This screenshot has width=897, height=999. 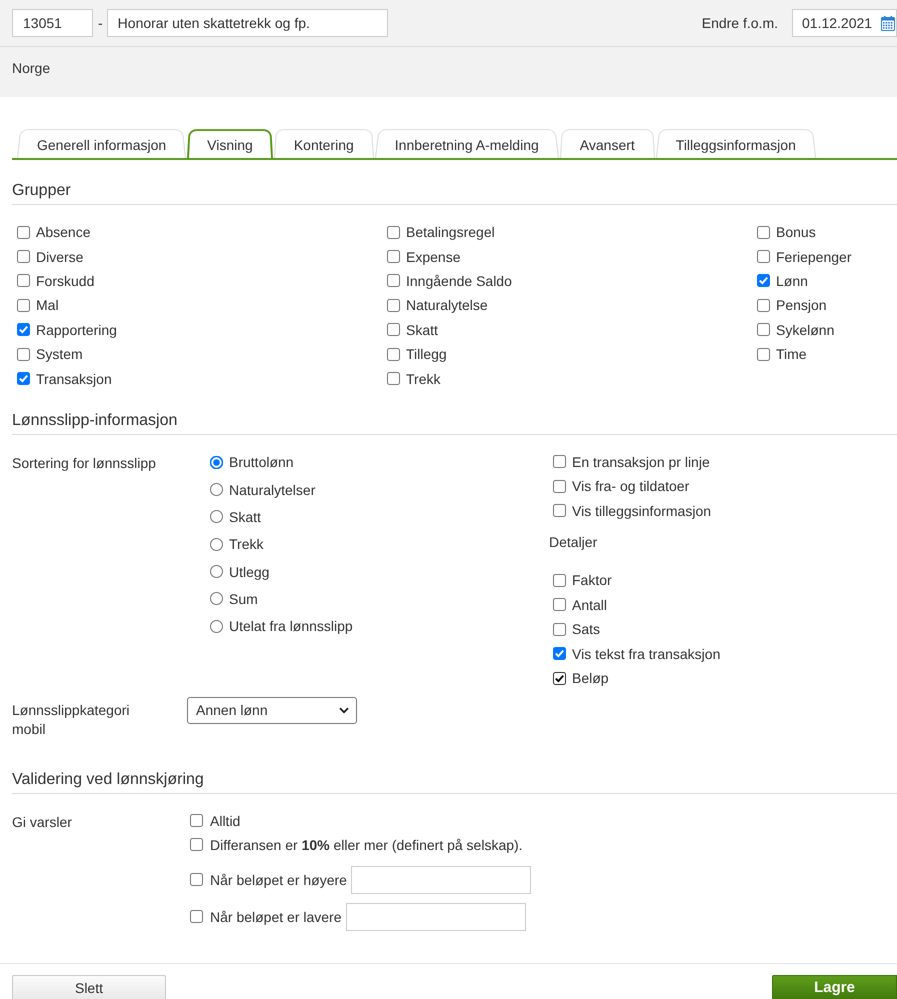 I want to click on checkbox-label: En transaksjon pr linje, so click(x=641, y=462).